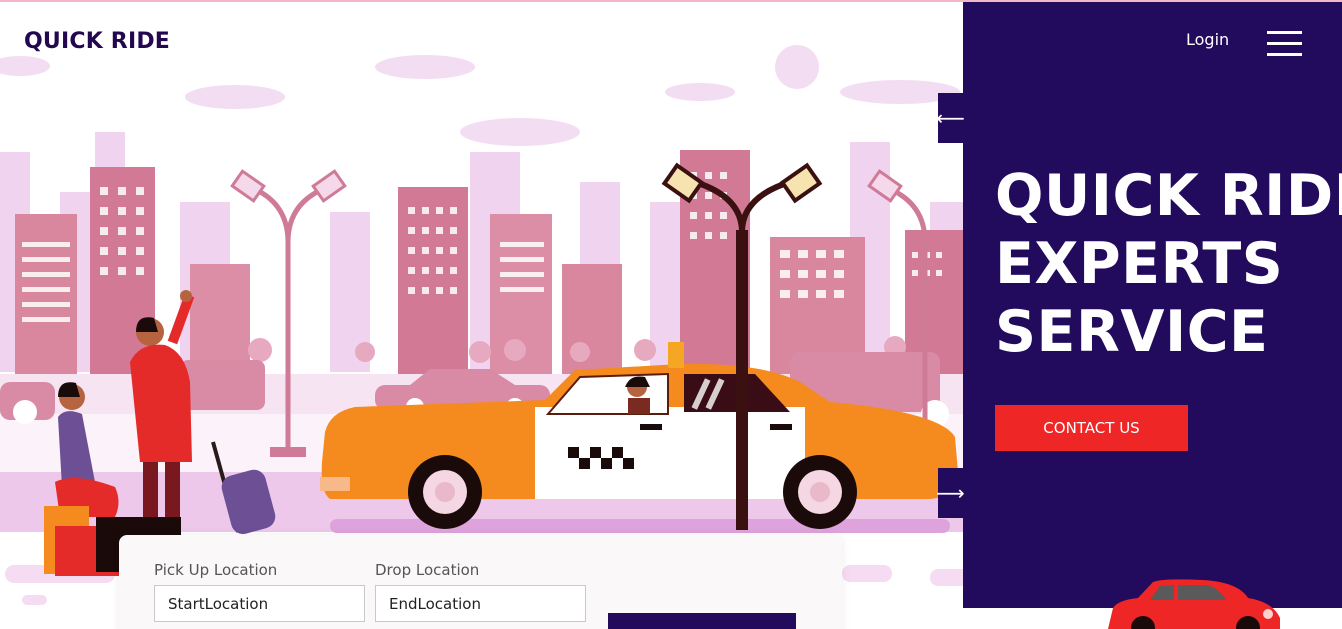  I want to click on headline-line-3: SERVICE, so click(1132, 332).